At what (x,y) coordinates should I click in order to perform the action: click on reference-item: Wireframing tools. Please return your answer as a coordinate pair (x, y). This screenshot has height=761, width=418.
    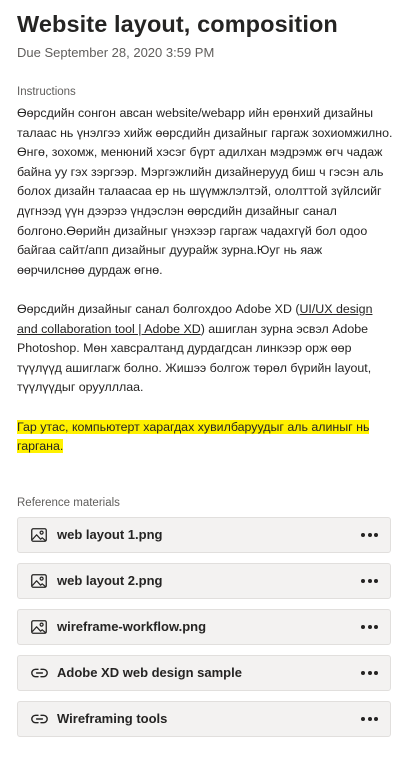
    Looking at the image, I should click on (204, 718).